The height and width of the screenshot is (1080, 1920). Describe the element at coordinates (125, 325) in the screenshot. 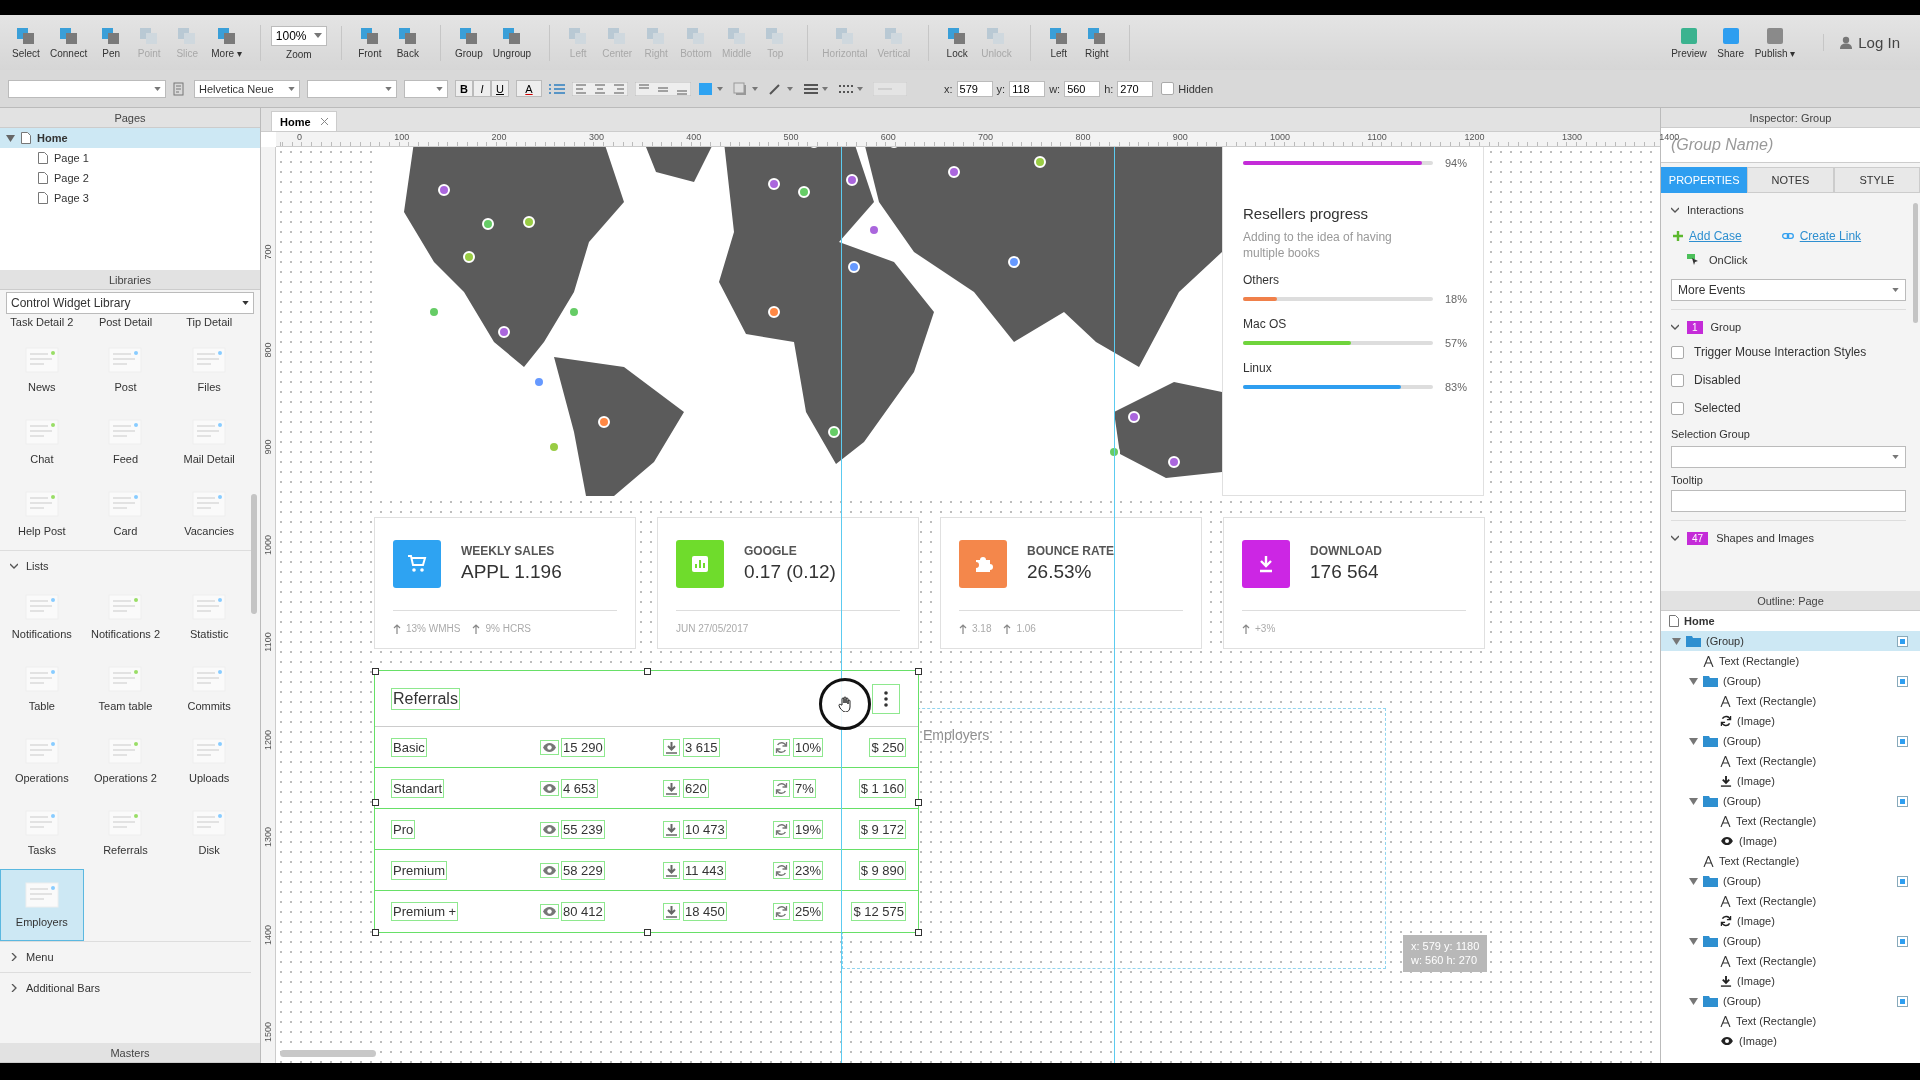

I see `widget-label: Post Detail` at that location.